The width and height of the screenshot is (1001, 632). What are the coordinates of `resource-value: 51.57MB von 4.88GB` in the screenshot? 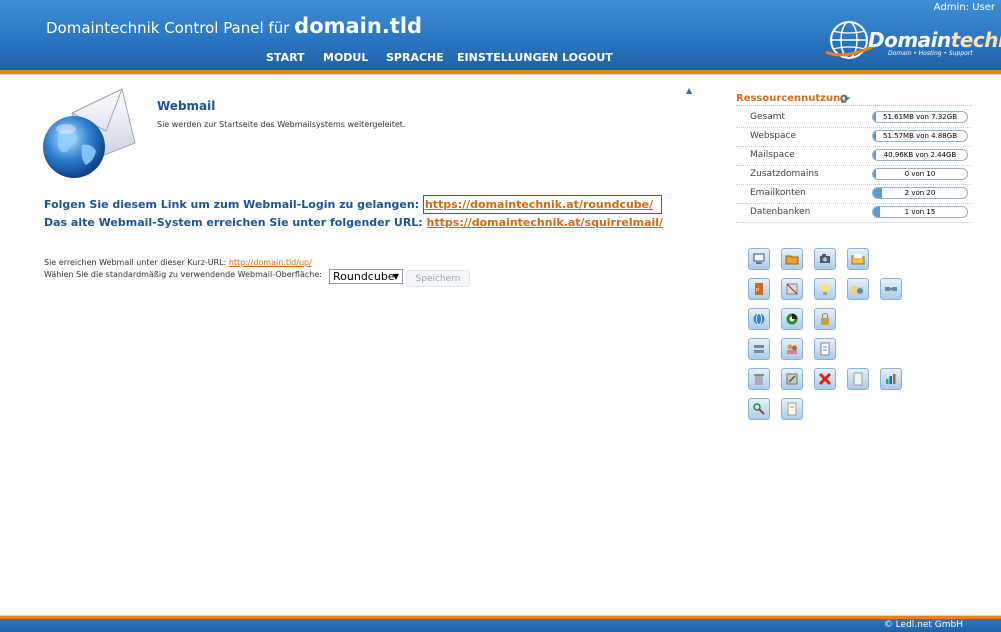 It's located at (919, 136).